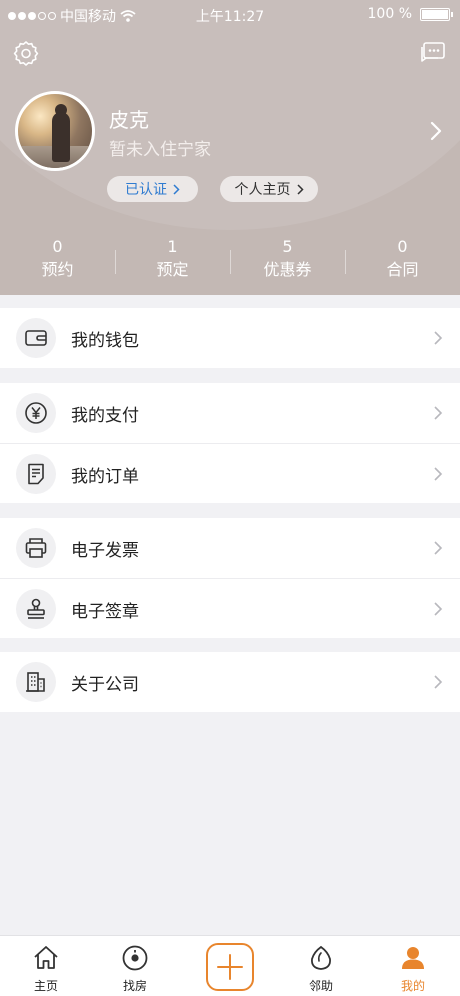  What do you see at coordinates (287, 269) in the screenshot?
I see `stat-label: 优惠券` at bounding box center [287, 269].